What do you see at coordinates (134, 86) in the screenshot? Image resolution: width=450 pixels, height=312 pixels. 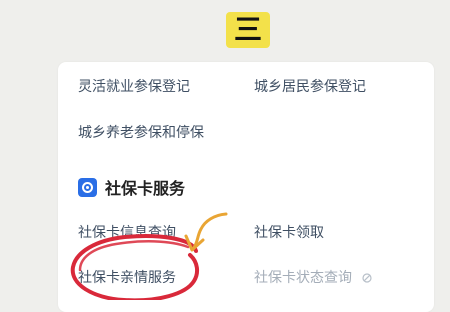 I see `menu-item-flexible-employment: 灵活就业参保登记` at bounding box center [134, 86].